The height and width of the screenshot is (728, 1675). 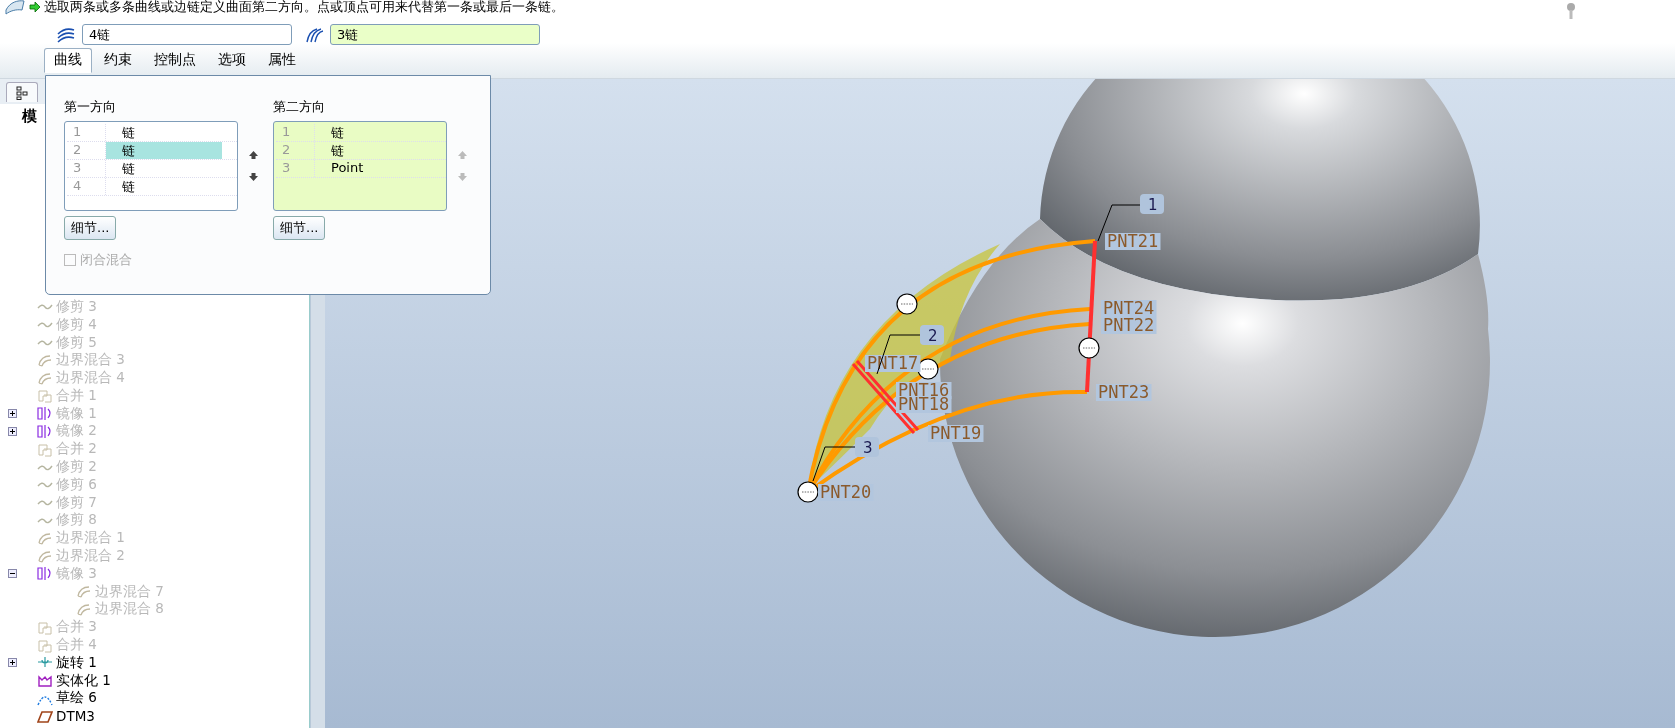 I want to click on callout-tag: 2, so click(x=932, y=335).